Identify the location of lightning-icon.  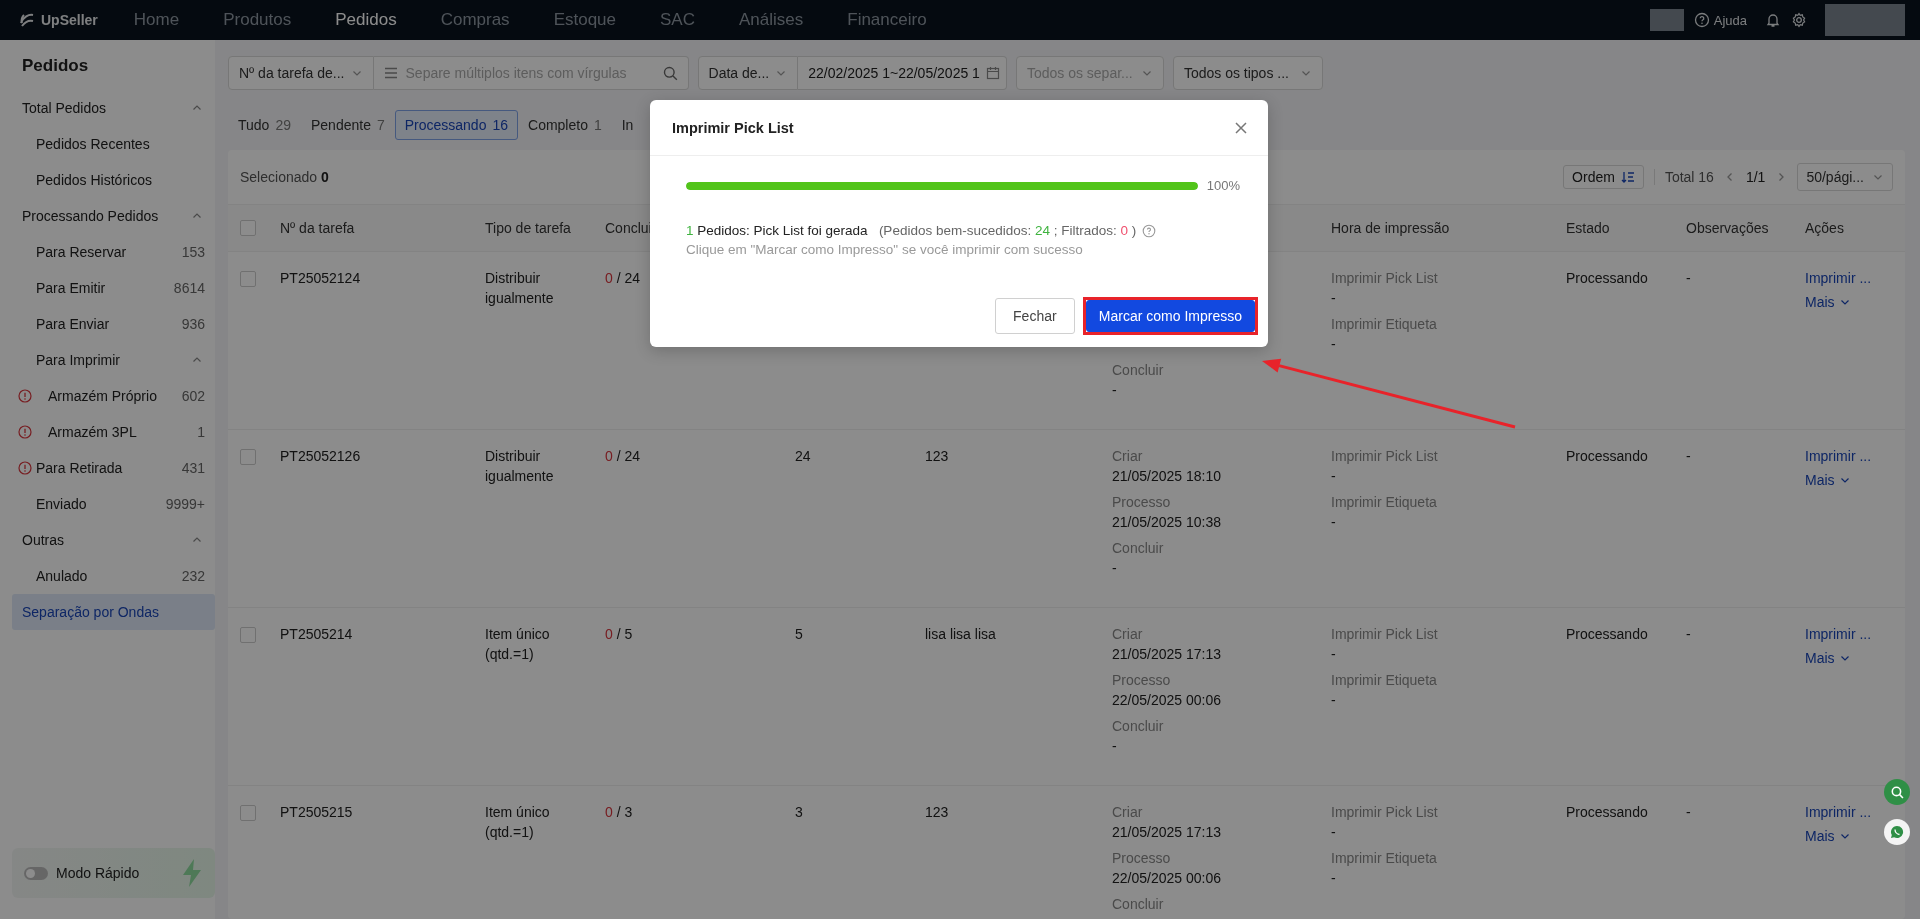
(192, 873).